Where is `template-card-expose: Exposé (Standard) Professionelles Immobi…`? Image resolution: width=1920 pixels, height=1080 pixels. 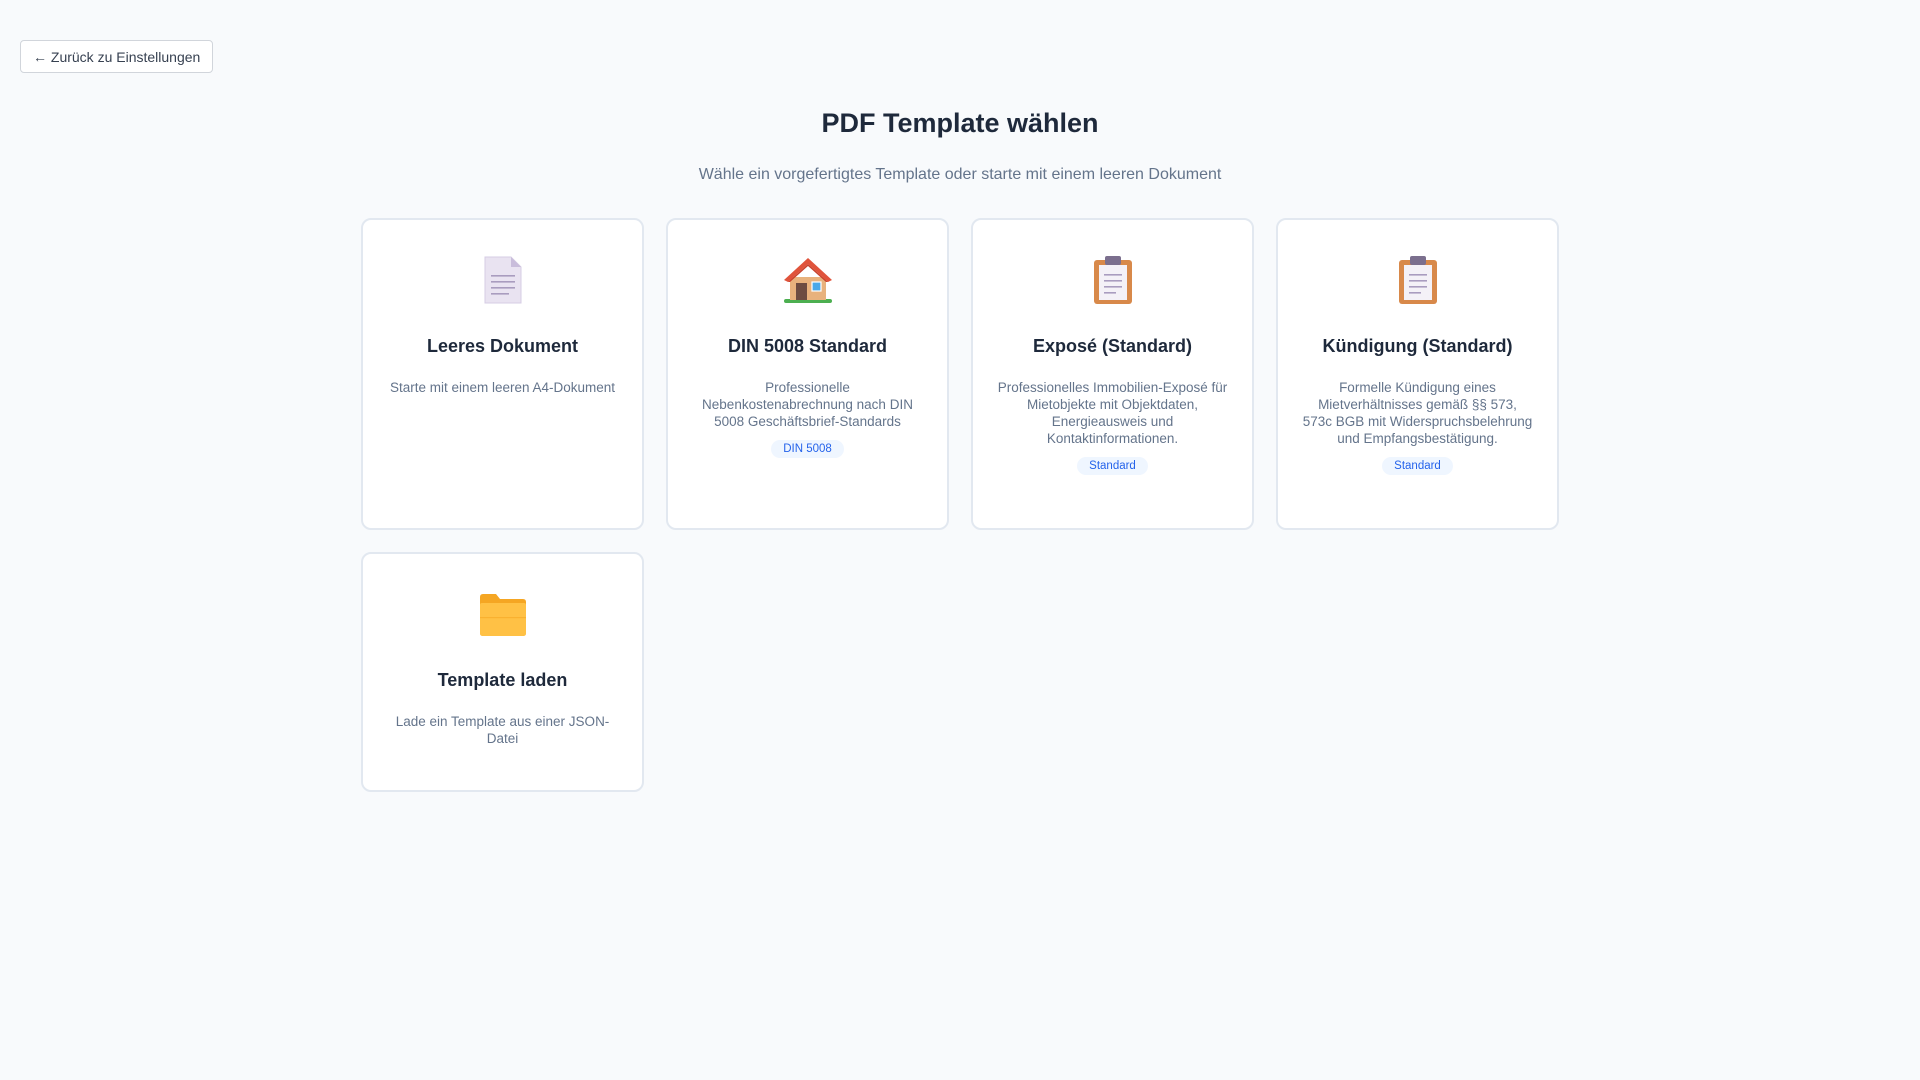
template-card-expose: Exposé (Standard) Professionelles Immobi… is located at coordinates (1112, 374).